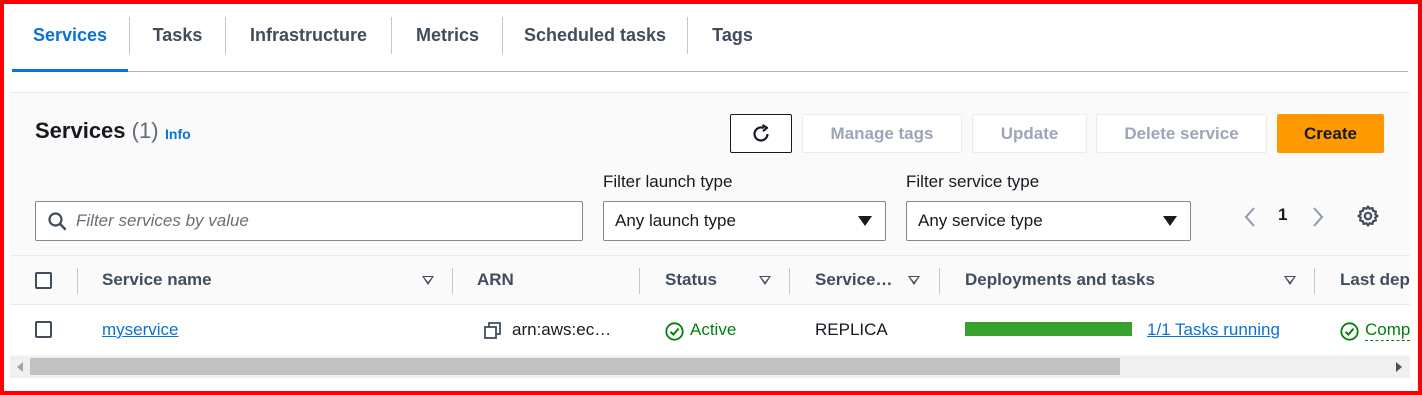 This screenshot has width=1422, height=395. I want to click on filter-launch-type-label: Filter launch type, so click(668, 181).